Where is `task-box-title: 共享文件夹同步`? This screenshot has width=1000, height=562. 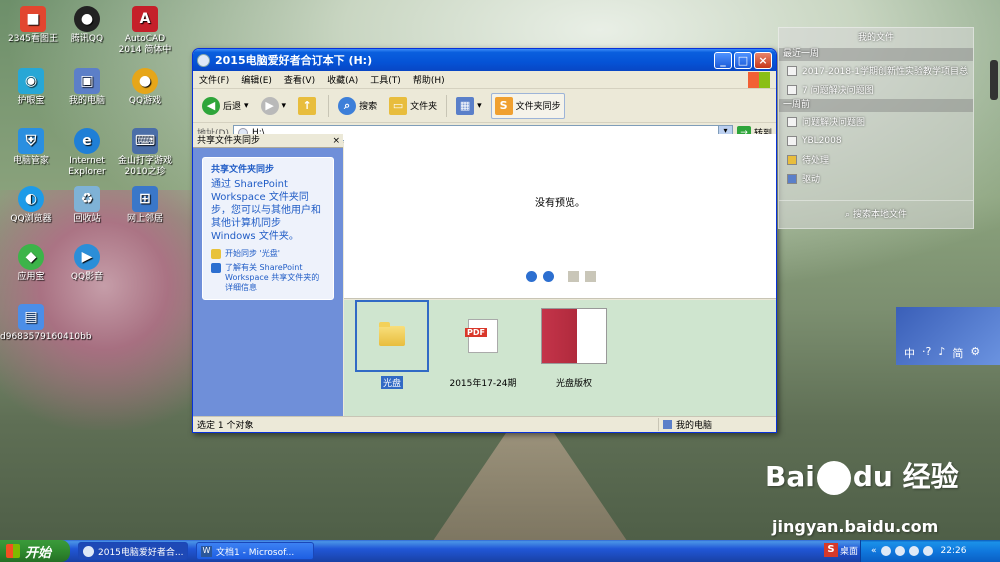 task-box-title: 共享文件夹同步 is located at coordinates (243, 170).